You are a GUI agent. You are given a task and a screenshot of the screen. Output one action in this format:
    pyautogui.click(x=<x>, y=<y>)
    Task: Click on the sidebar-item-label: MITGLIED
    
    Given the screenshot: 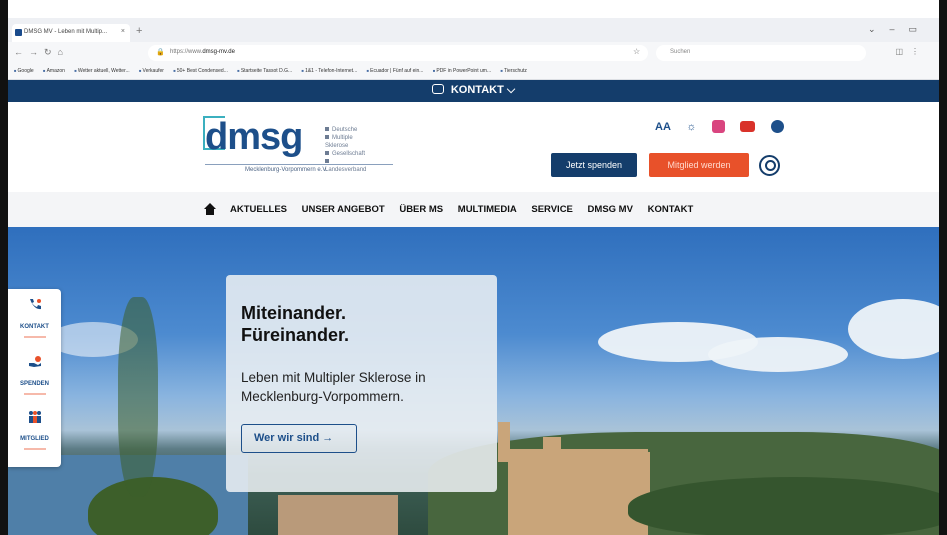 What is the action you would take?
    pyautogui.click(x=34, y=439)
    